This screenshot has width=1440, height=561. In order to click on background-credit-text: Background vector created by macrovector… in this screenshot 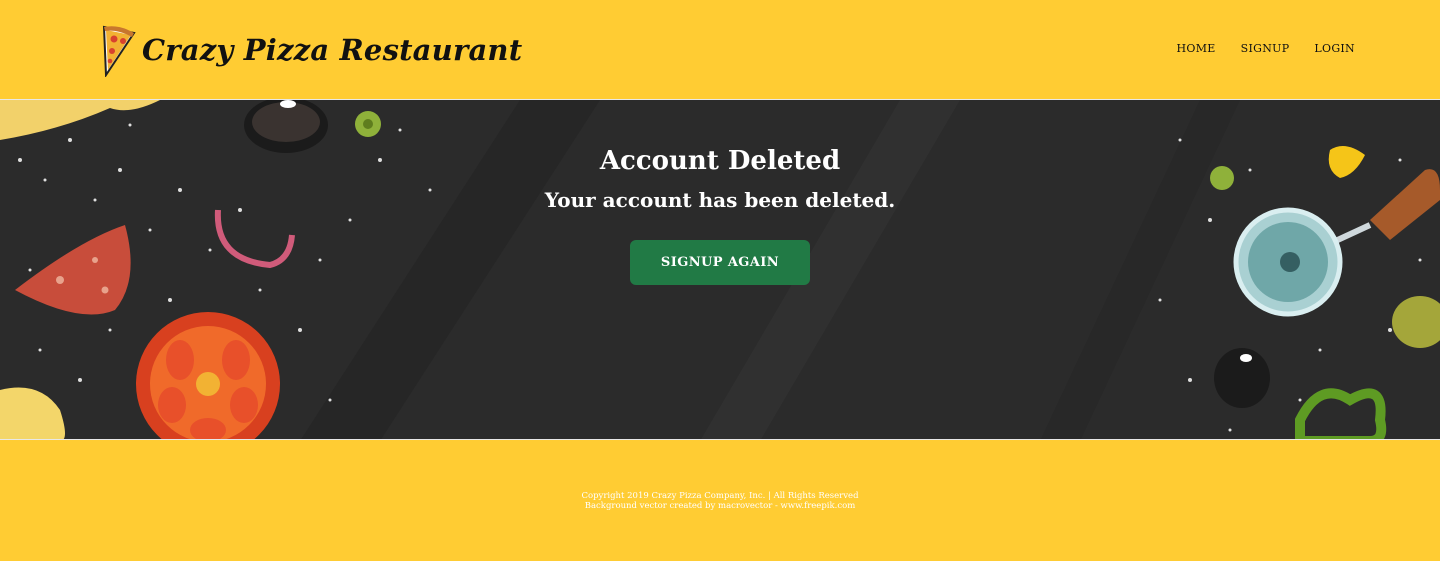, I will do `click(720, 506)`.